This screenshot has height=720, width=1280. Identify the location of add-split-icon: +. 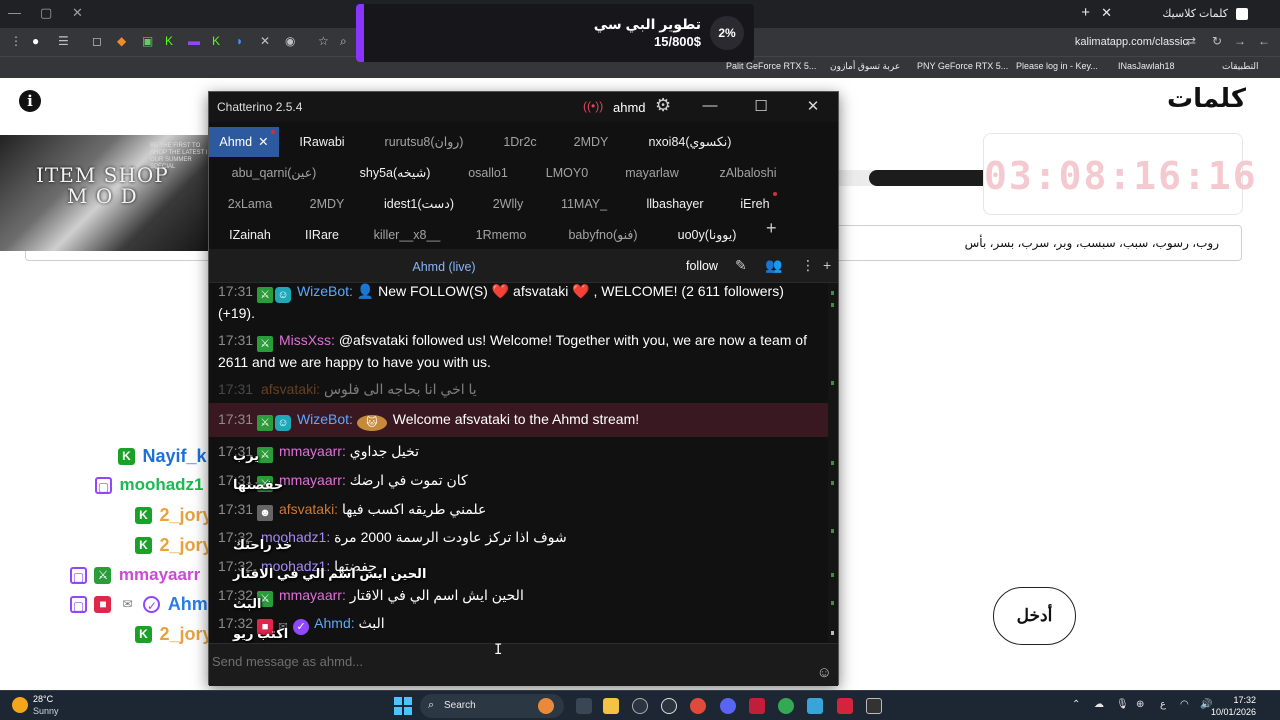
(827, 265).